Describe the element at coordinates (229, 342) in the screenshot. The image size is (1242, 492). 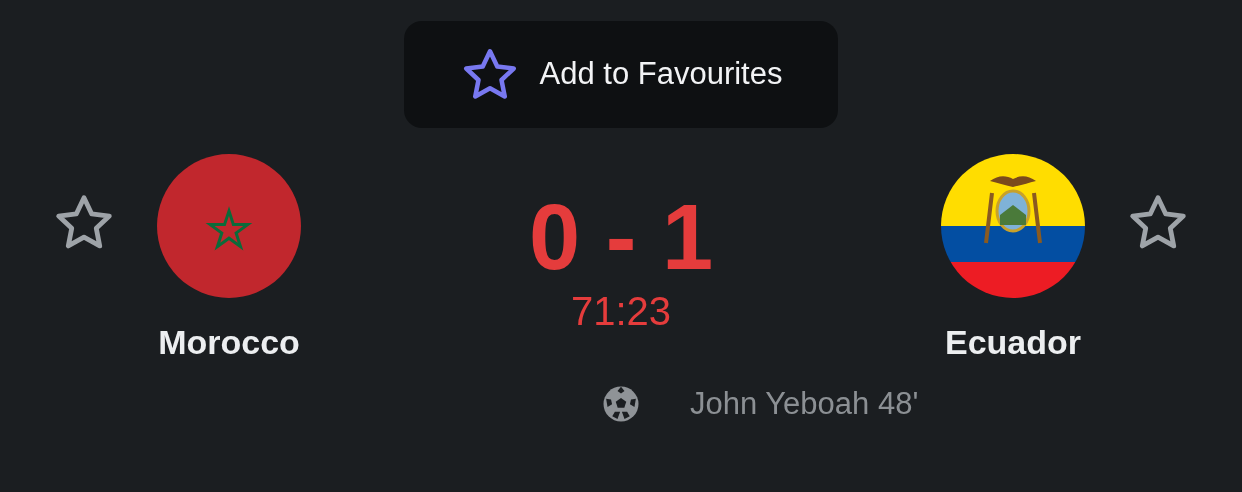
I see `team-name: Morocco` at that location.